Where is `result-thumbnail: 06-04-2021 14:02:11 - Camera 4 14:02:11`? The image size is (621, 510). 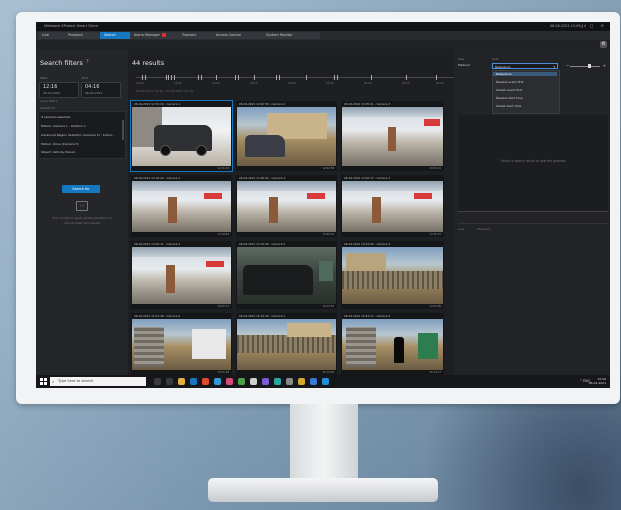 result-thumbnail: 06-04-2021 14:02:11 - Camera 4 14:02:11 is located at coordinates (181, 275).